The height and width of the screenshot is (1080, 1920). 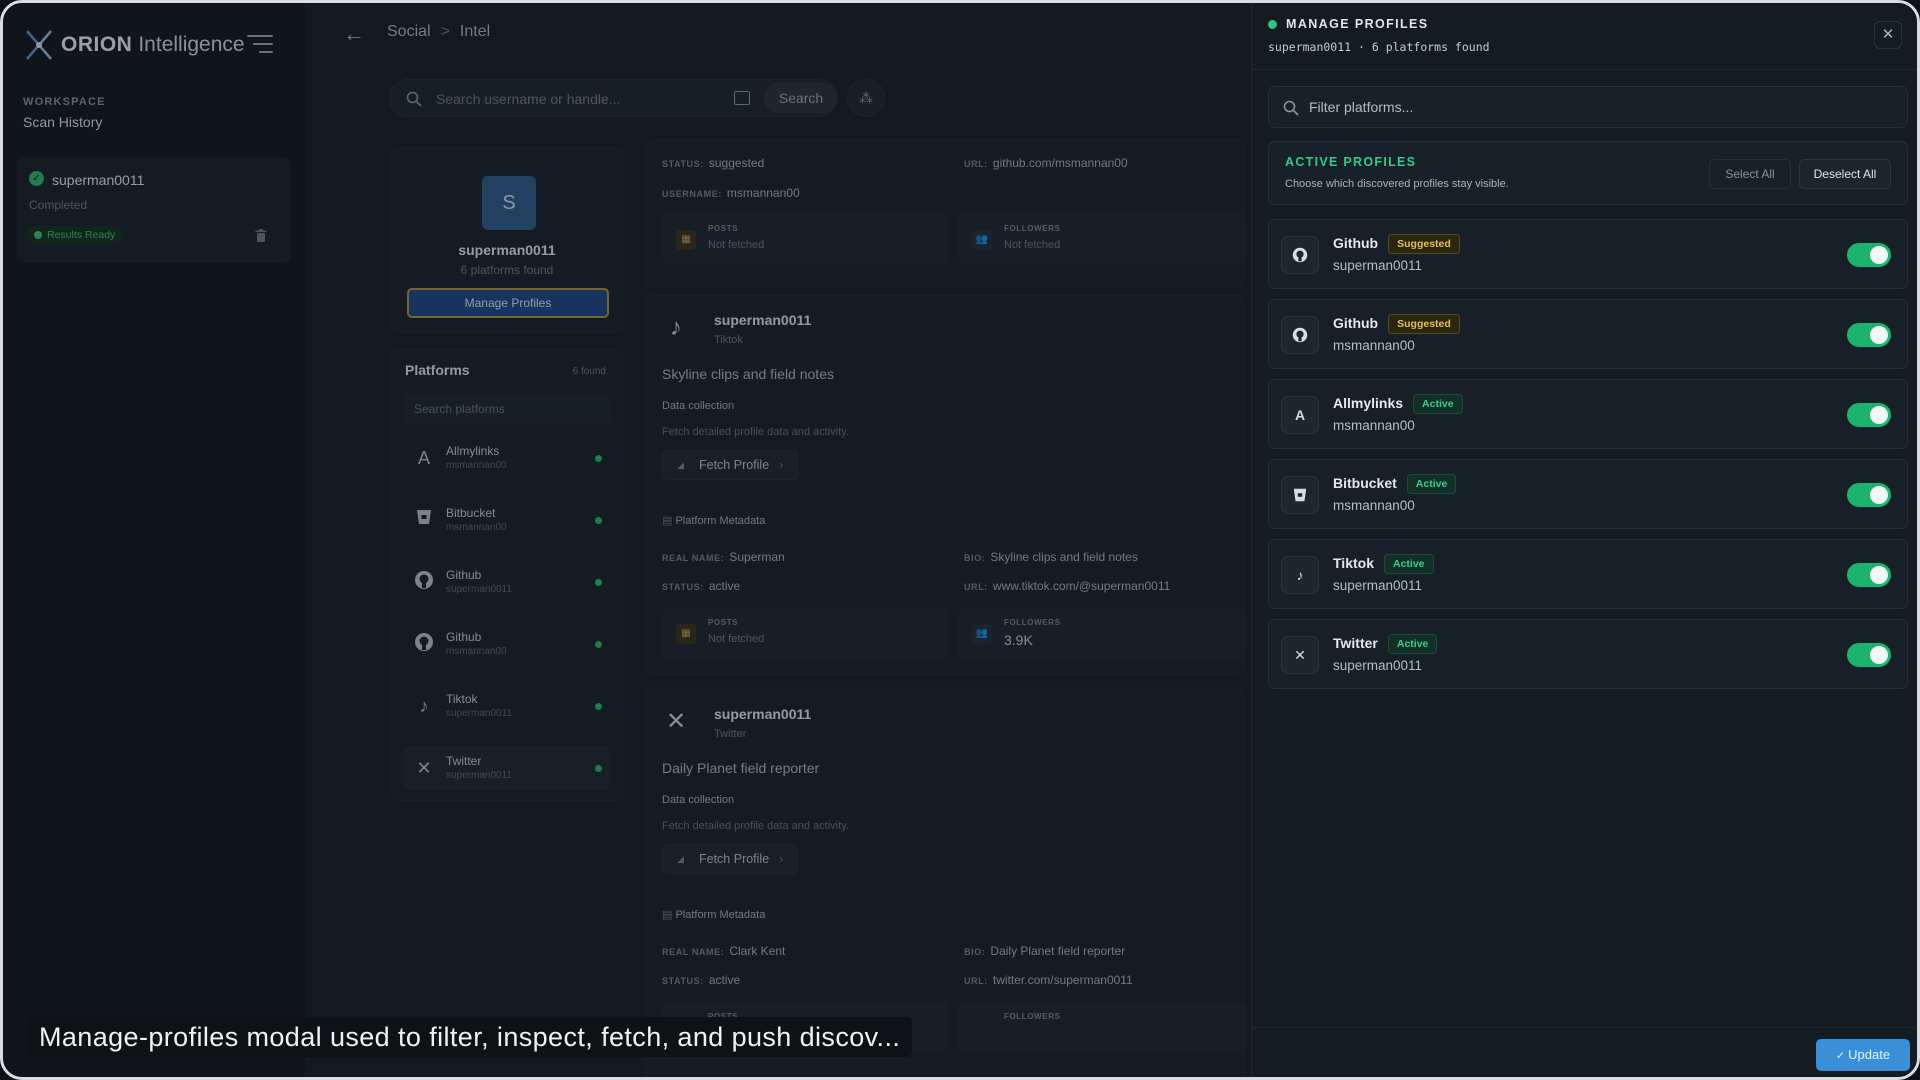 I want to click on active-profiles-title: ACTIVE PROFILES, so click(x=1351, y=162).